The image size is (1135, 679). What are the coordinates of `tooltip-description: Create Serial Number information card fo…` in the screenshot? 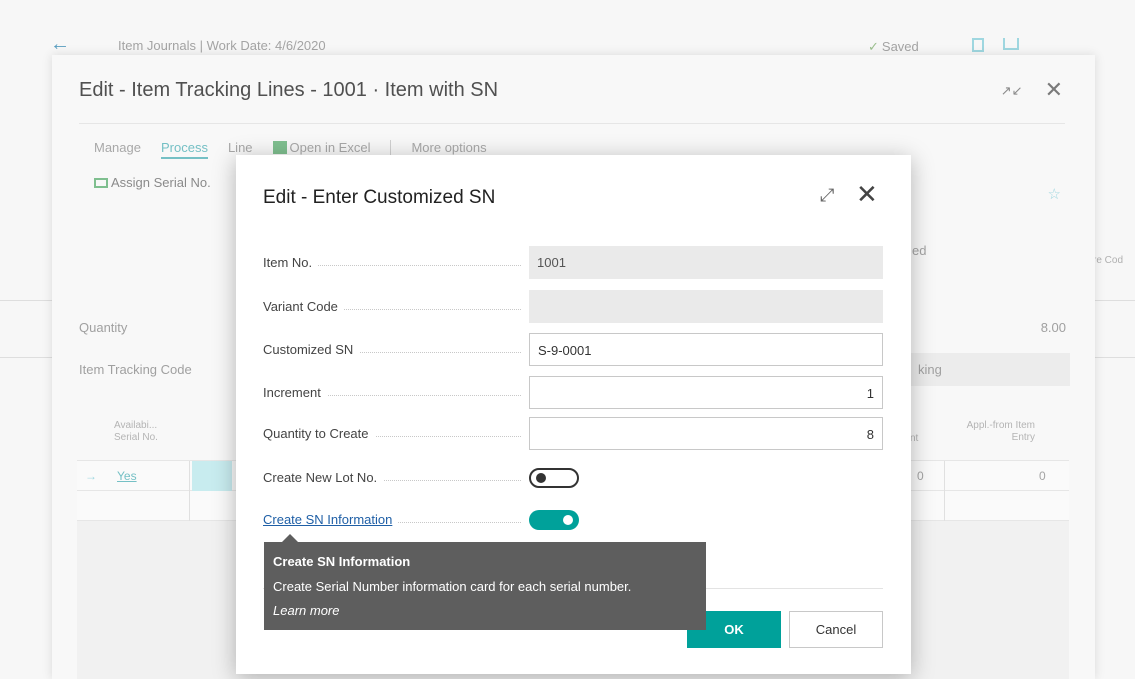 It's located at (452, 586).